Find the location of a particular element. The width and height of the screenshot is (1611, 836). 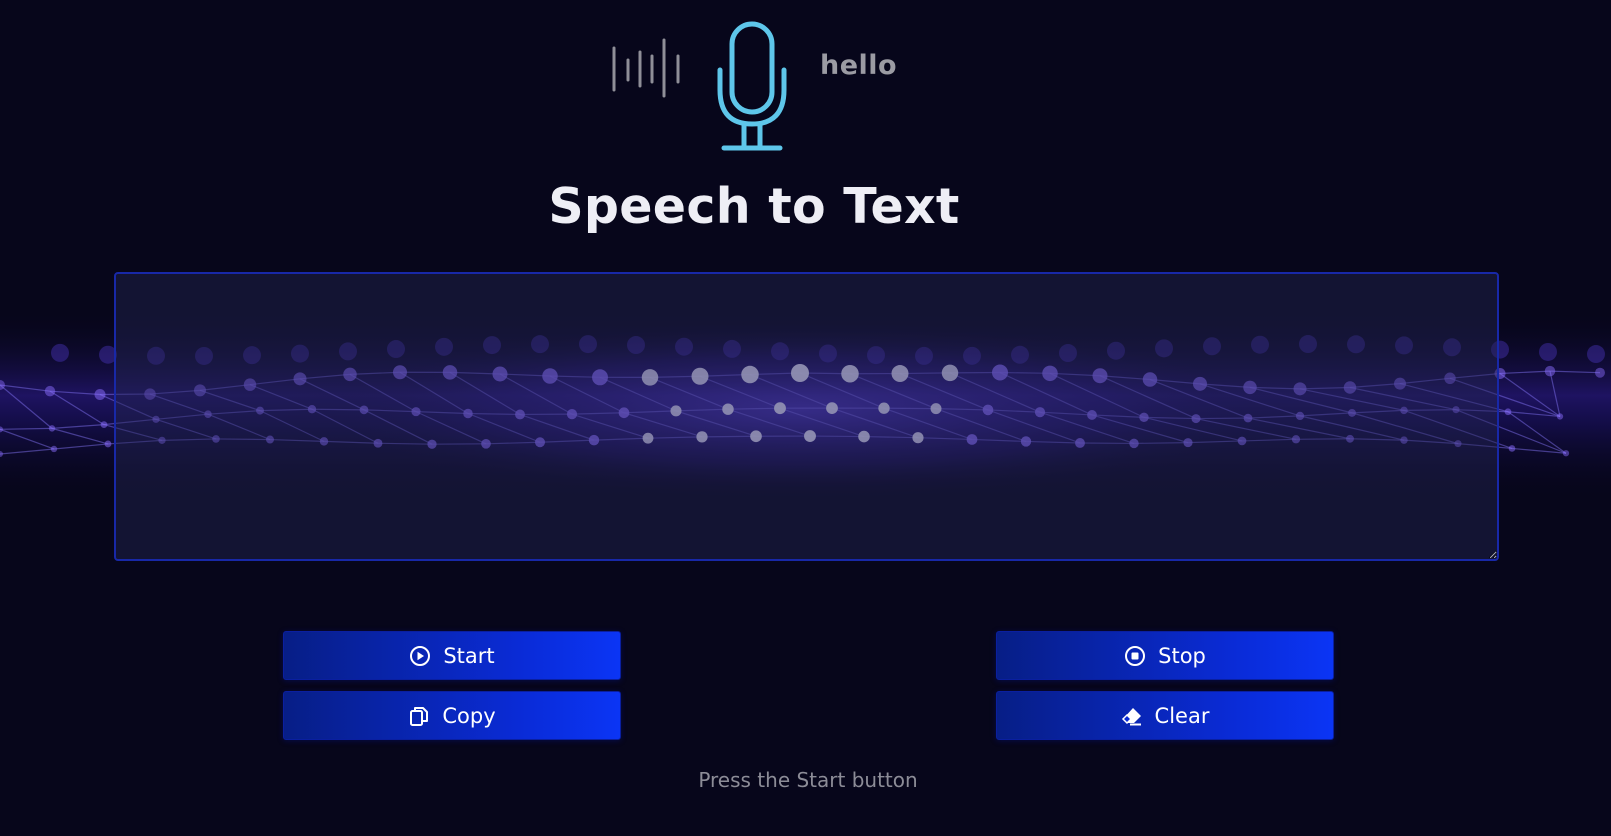

logo: hello is located at coordinates (760, 87).